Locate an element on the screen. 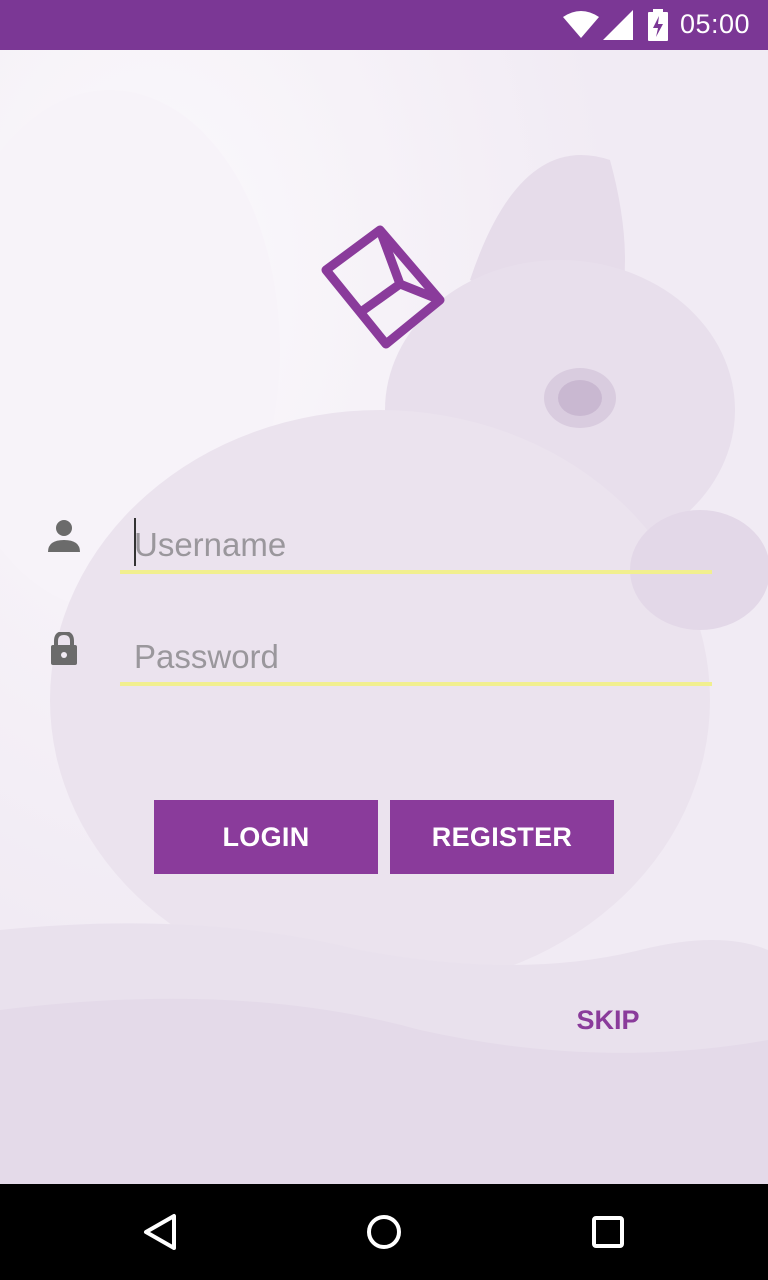 This screenshot has height=1280, width=768. skip-button: SKIP is located at coordinates (608, 1020).